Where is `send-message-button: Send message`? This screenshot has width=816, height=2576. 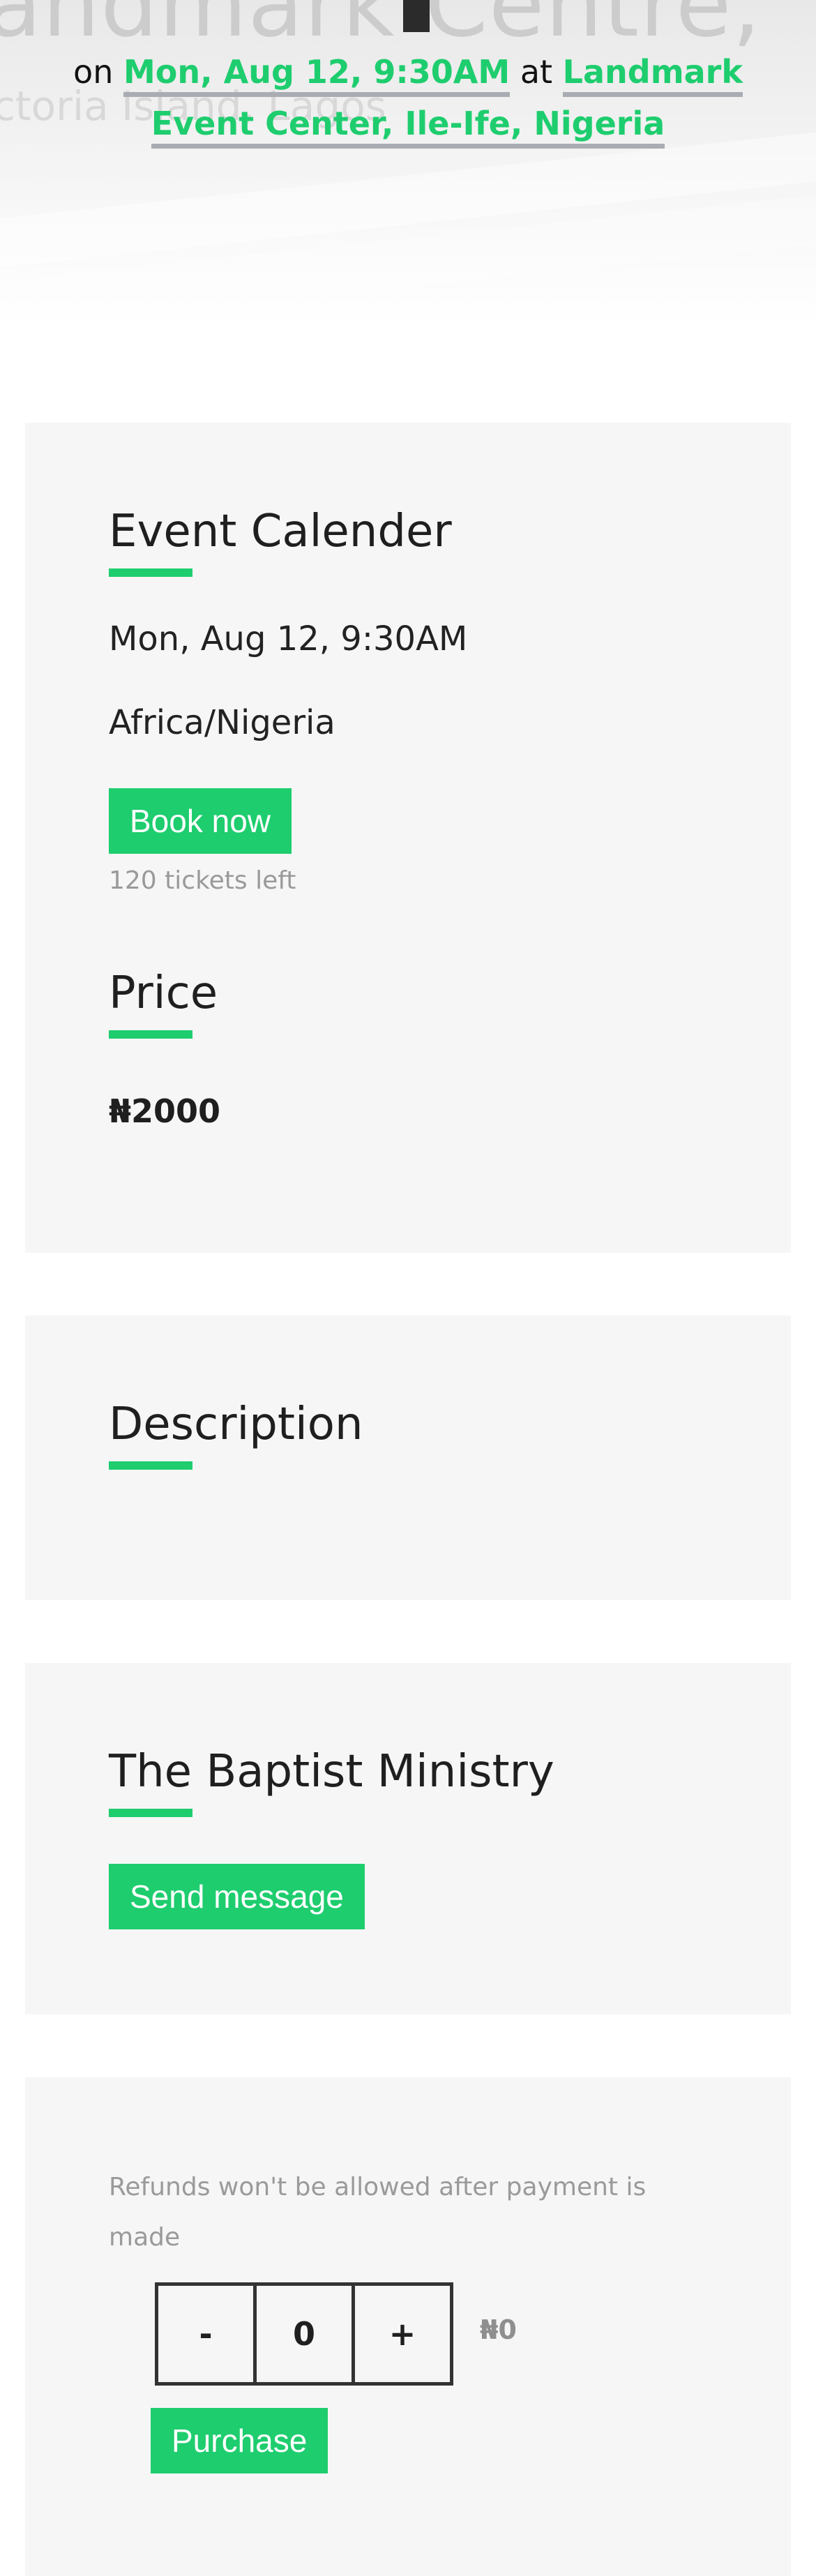 send-message-button: Send message is located at coordinates (237, 1896).